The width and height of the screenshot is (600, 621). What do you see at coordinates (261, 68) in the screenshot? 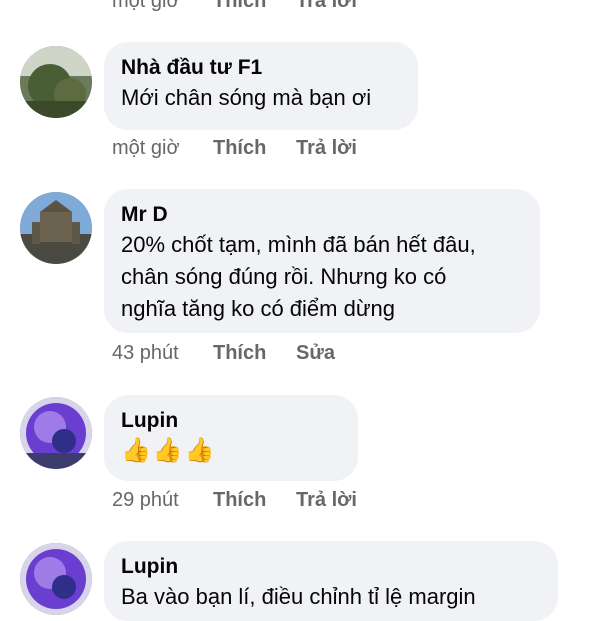
I see `comment-author: Nhà đầu tư F1` at bounding box center [261, 68].